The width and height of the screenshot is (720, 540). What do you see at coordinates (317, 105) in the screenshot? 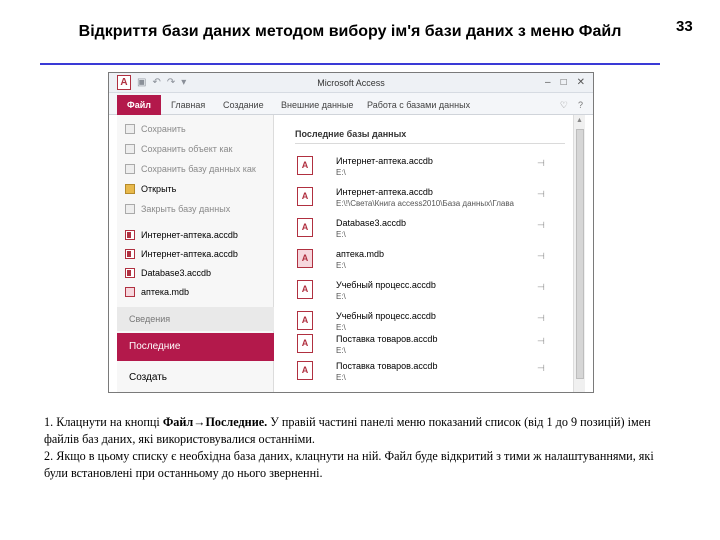
I see `tab-external-data: Внешние данные` at bounding box center [317, 105].